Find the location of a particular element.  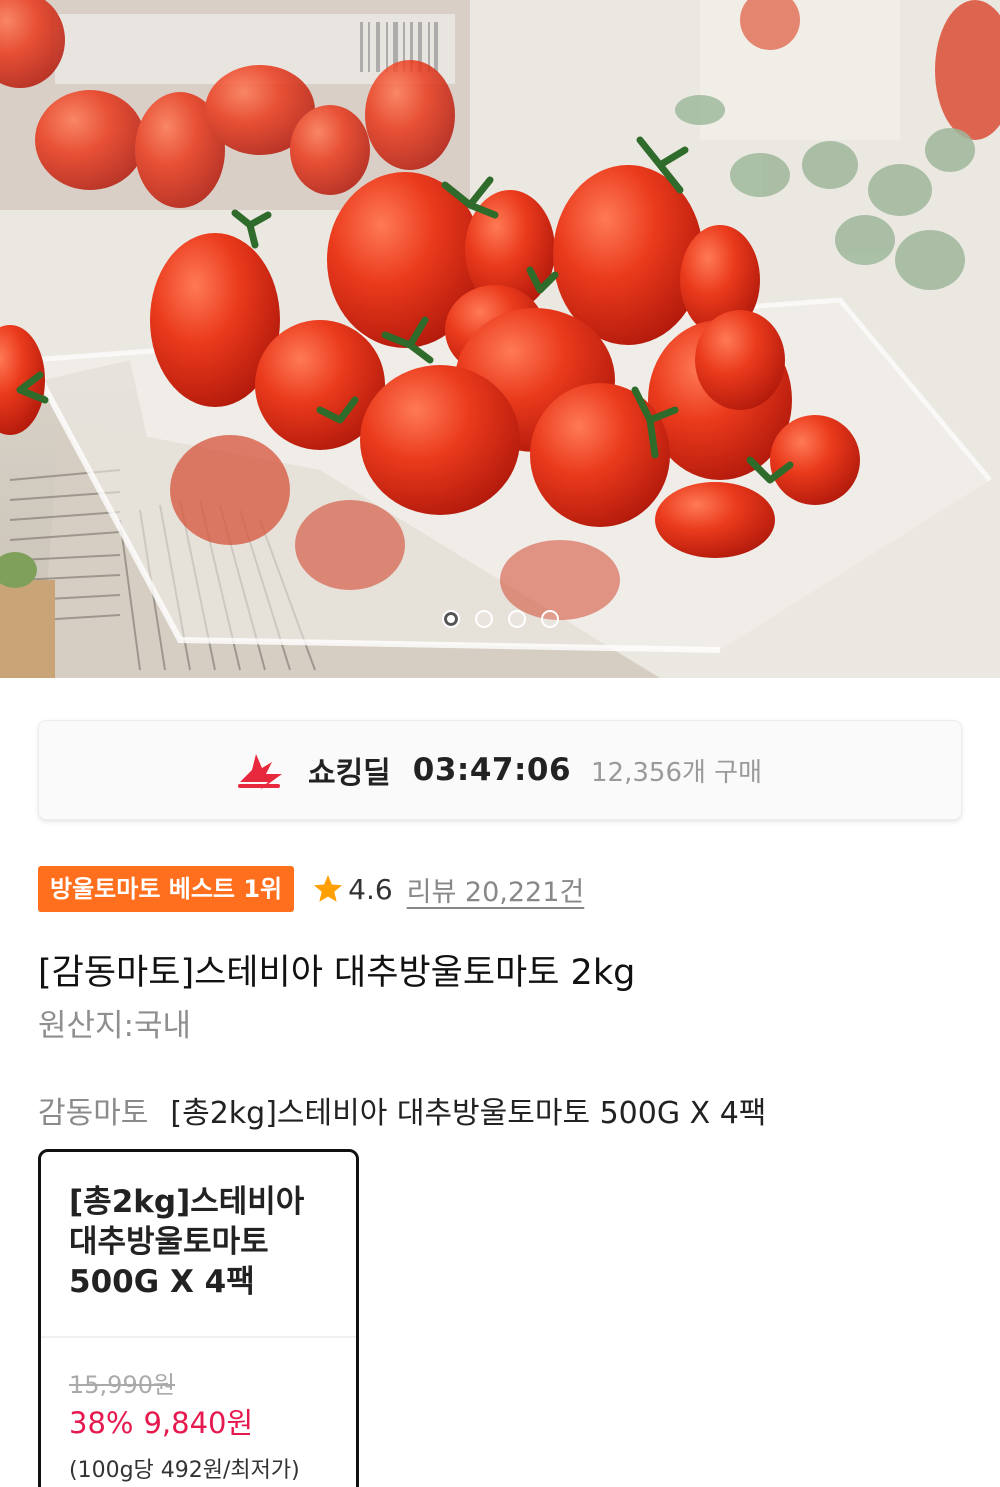

deal-countdown-timer: 03:47:06 is located at coordinates (492, 770).